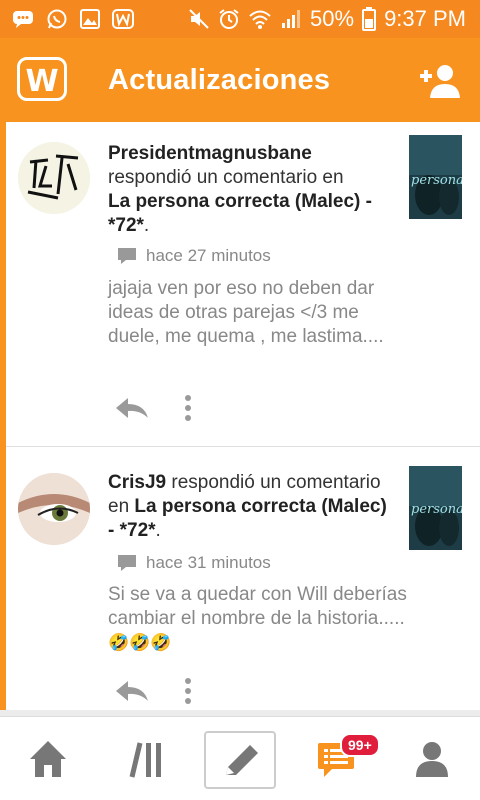 Image resolution: width=480 pixels, height=800 pixels. I want to click on wattpad-logo: W, so click(42, 79).